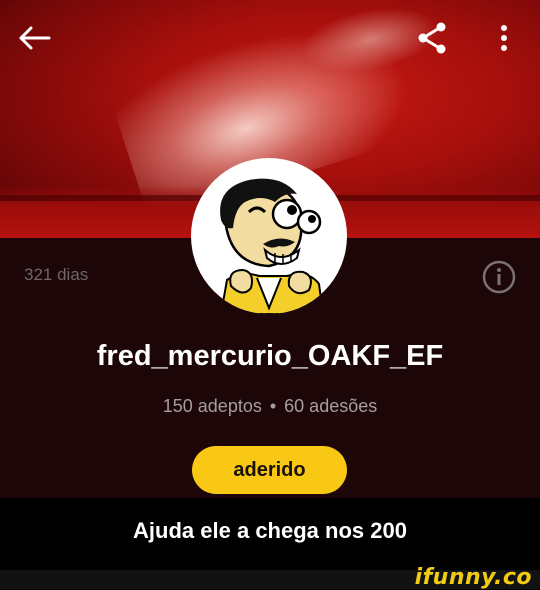 This screenshot has height=590, width=540. I want to click on more-options-button, so click(504, 38).